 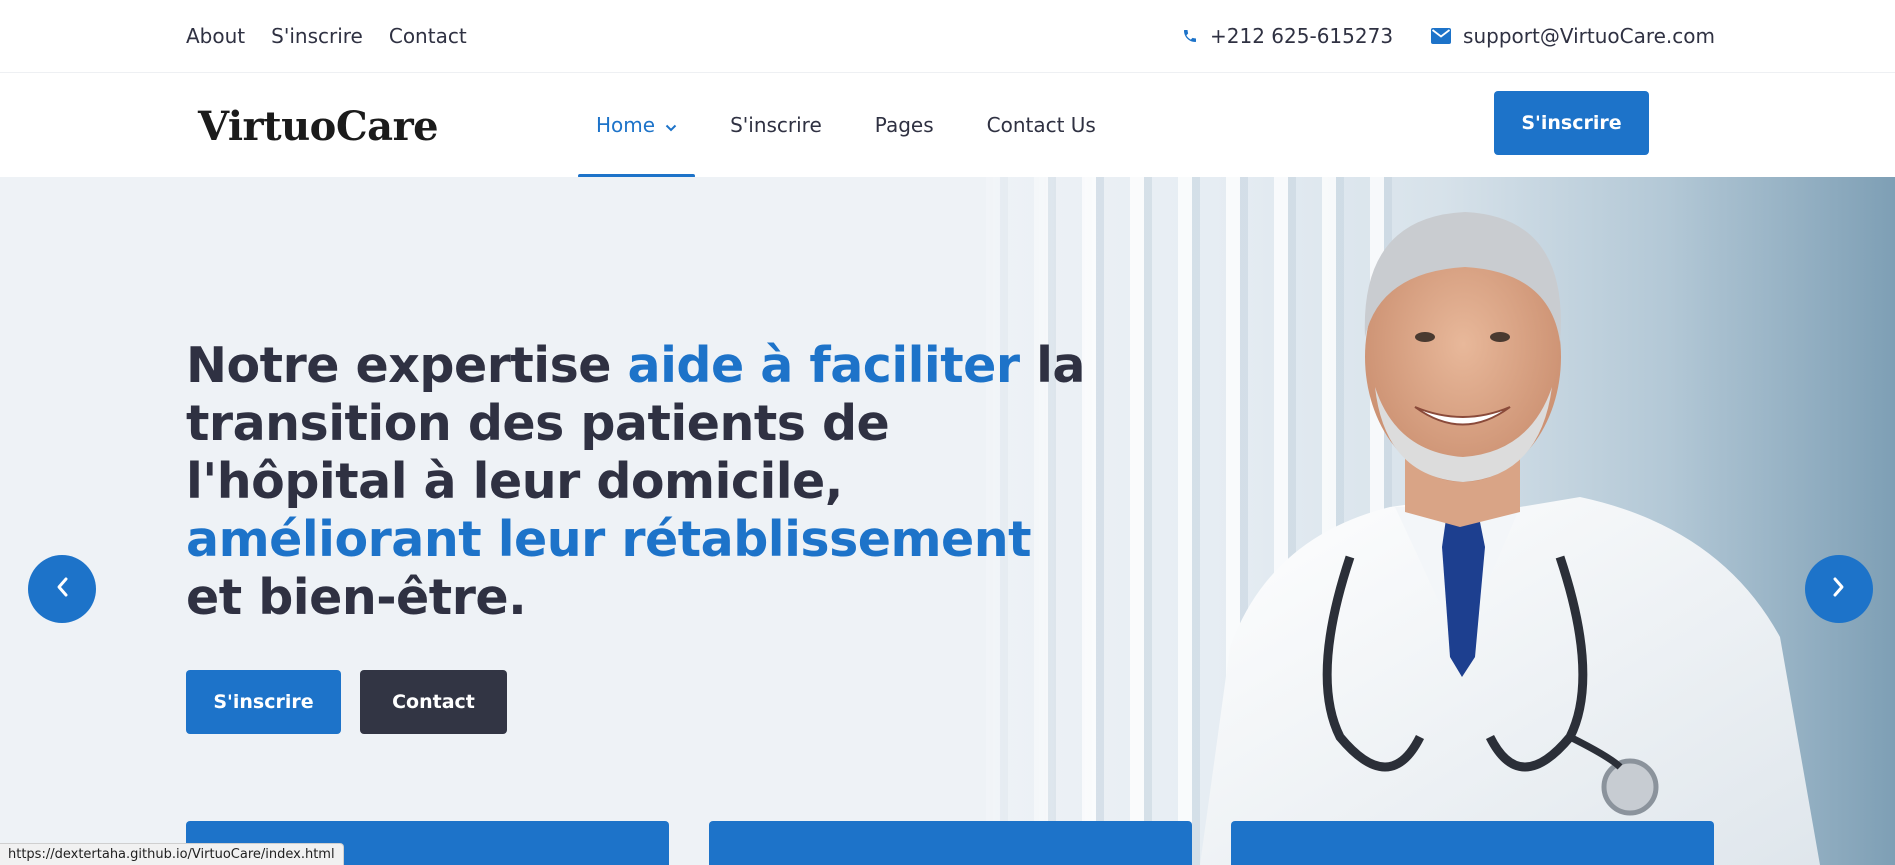 I want to click on headline-part-1: Notre expertise, so click(x=407, y=365).